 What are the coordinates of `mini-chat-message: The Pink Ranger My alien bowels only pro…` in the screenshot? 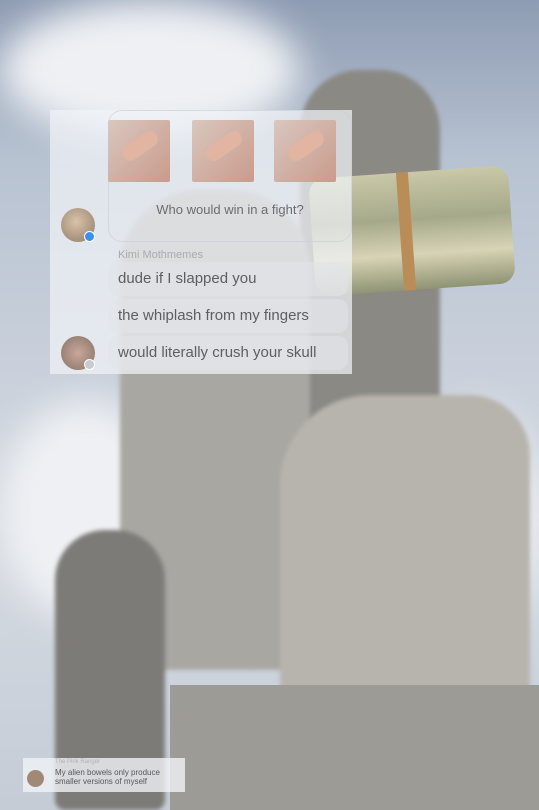 It's located at (104, 775).